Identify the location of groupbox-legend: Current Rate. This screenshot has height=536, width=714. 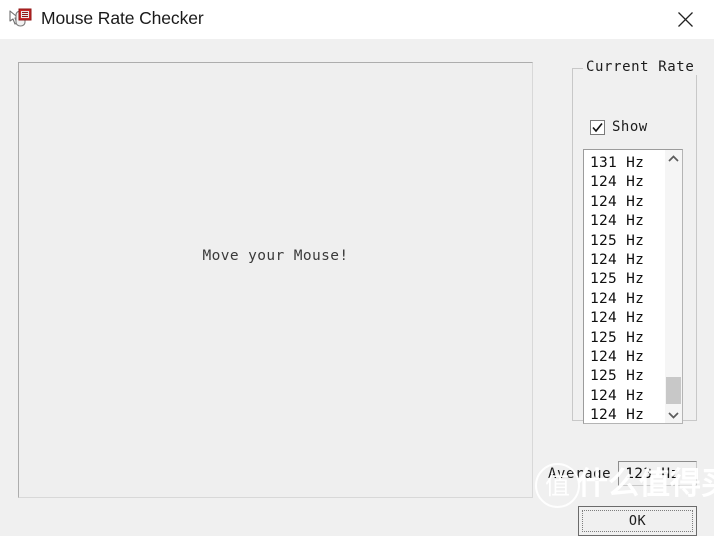
(640, 67).